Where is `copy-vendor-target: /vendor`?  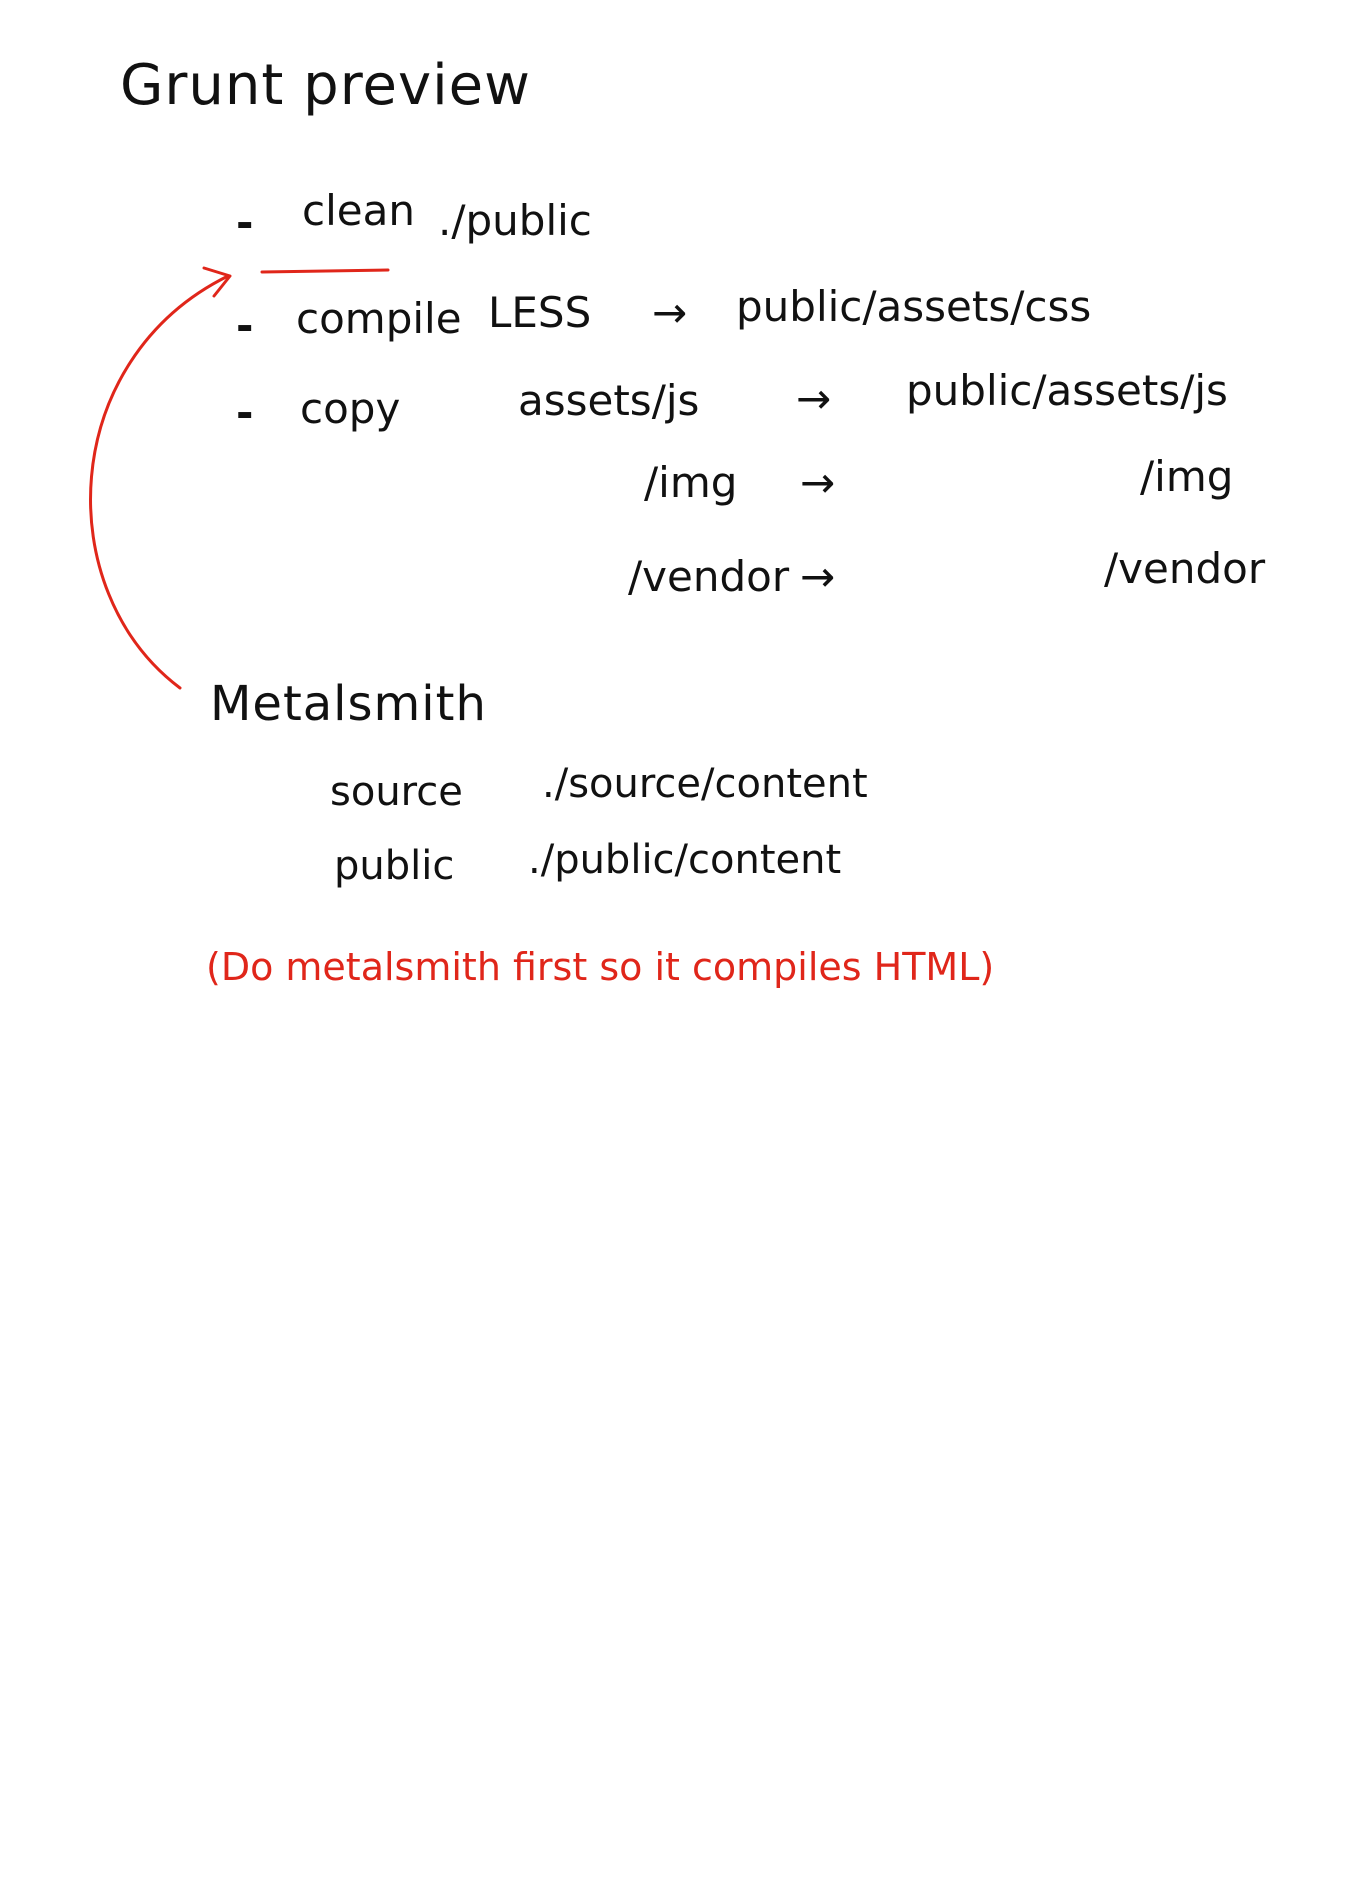
copy-vendor-target: /vendor is located at coordinates (1185, 568).